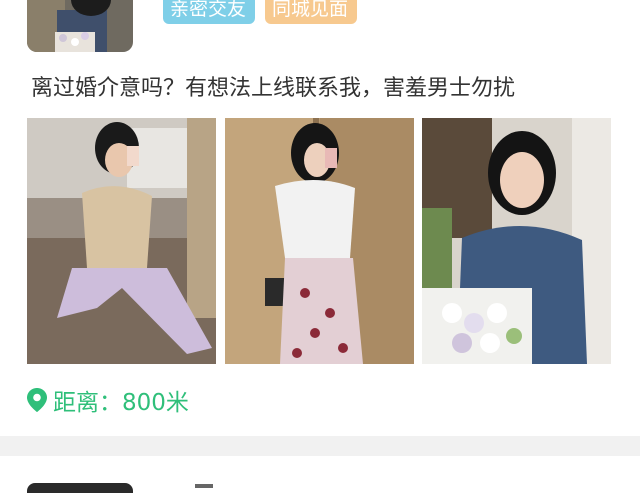  What do you see at coordinates (37, 400) in the screenshot?
I see `location-pin-icon` at bounding box center [37, 400].